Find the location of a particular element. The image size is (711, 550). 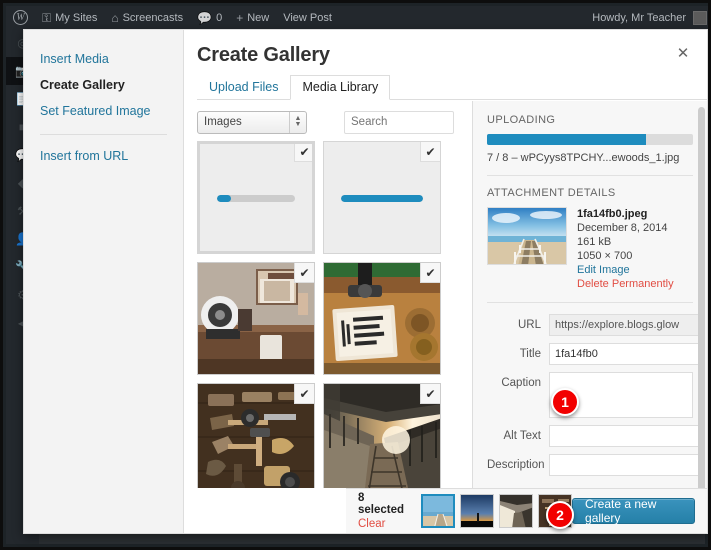

modal-tabs: Upload Files Media Library is located at coordinates (452, 87).